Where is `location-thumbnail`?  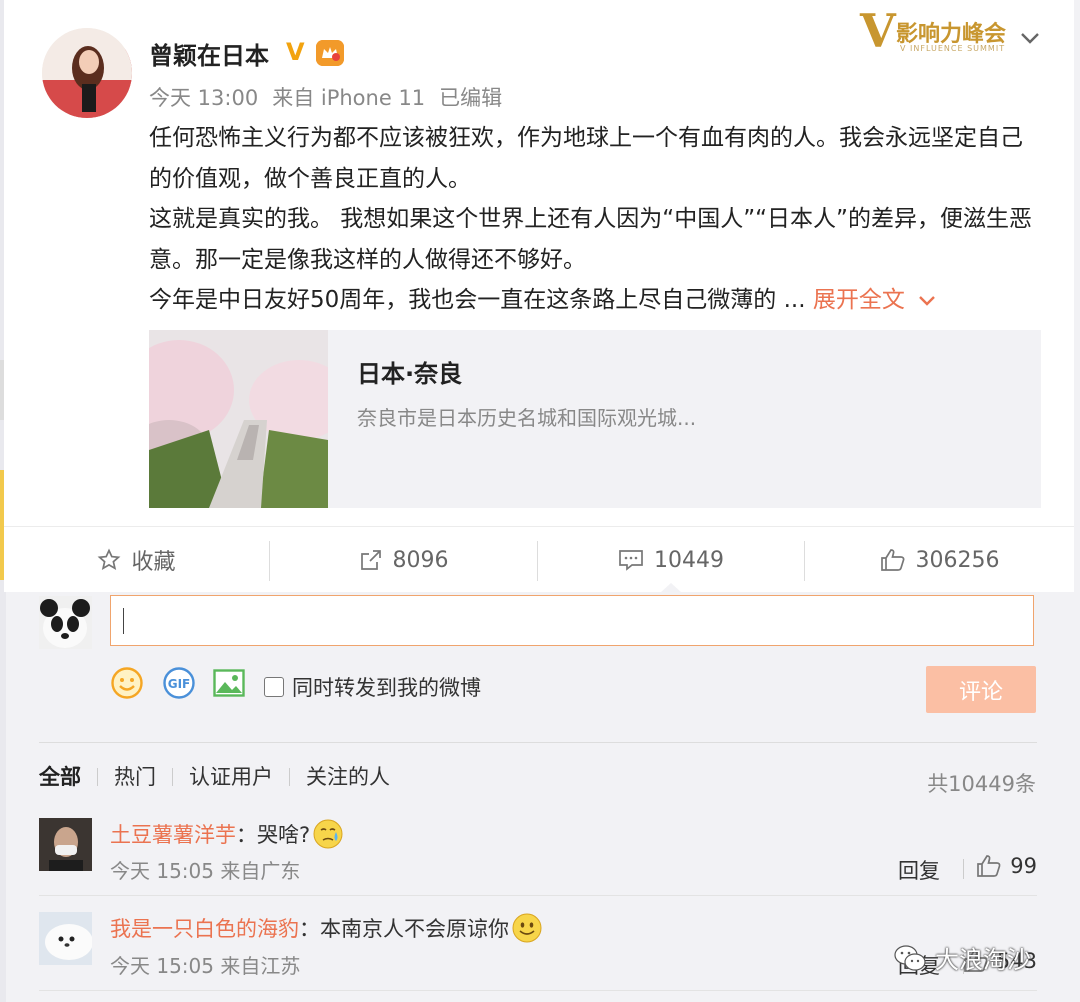
location-thumbnail is located at coordinates (238, 419).